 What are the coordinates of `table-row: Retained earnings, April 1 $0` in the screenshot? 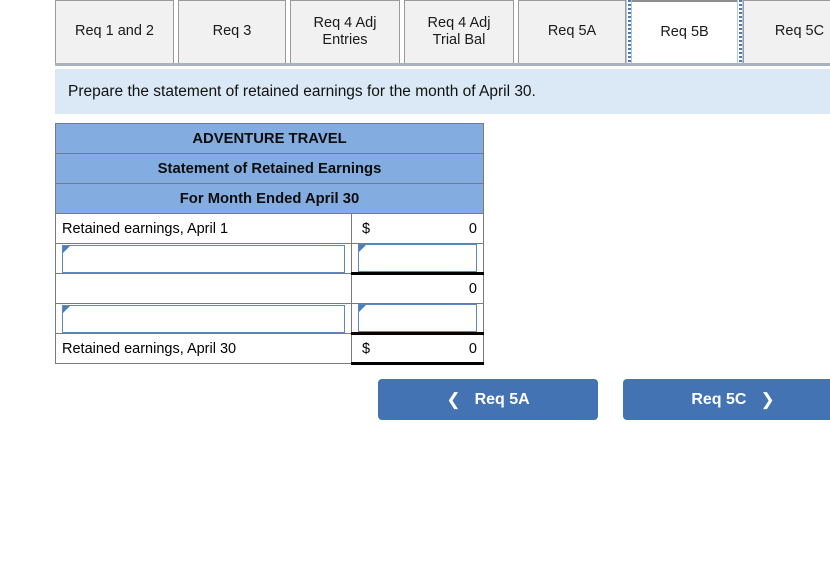 It's located at (269, 228).